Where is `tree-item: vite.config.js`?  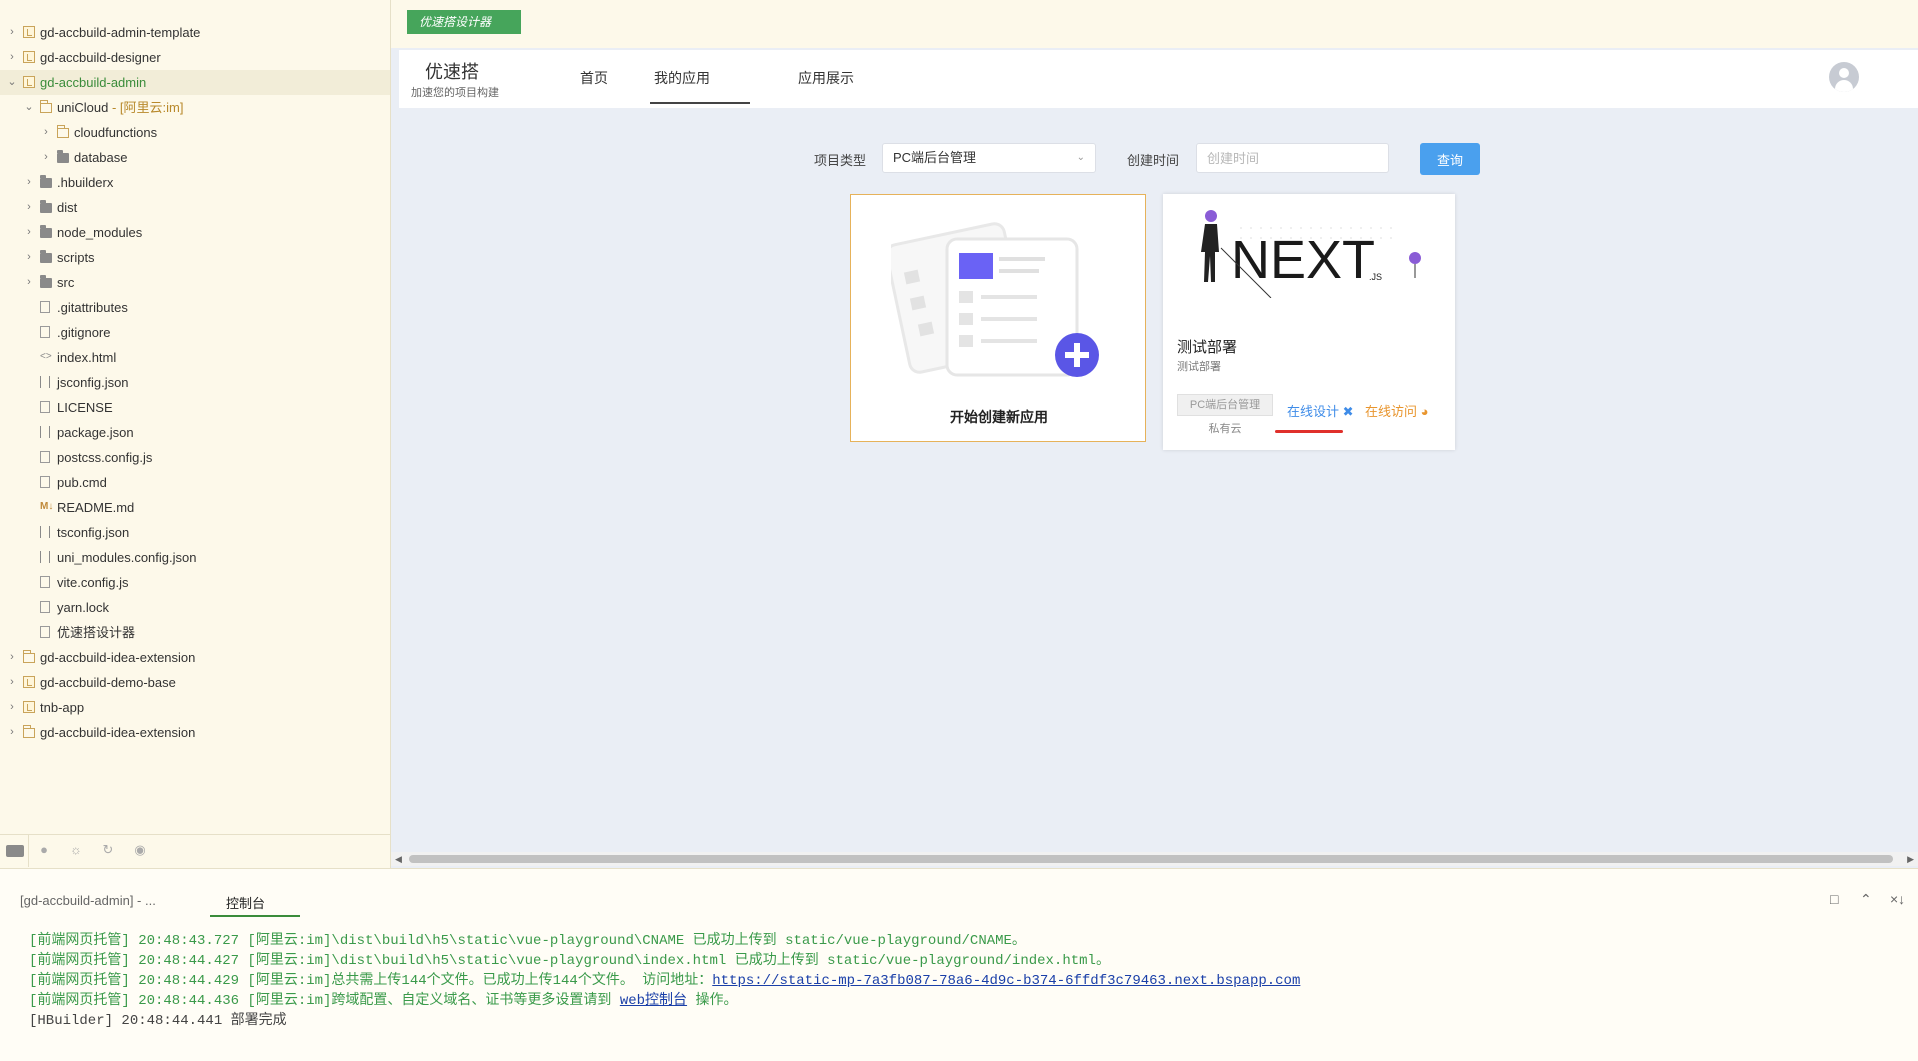 tree-item: vite.config.js is located at coordinates (195, 582).